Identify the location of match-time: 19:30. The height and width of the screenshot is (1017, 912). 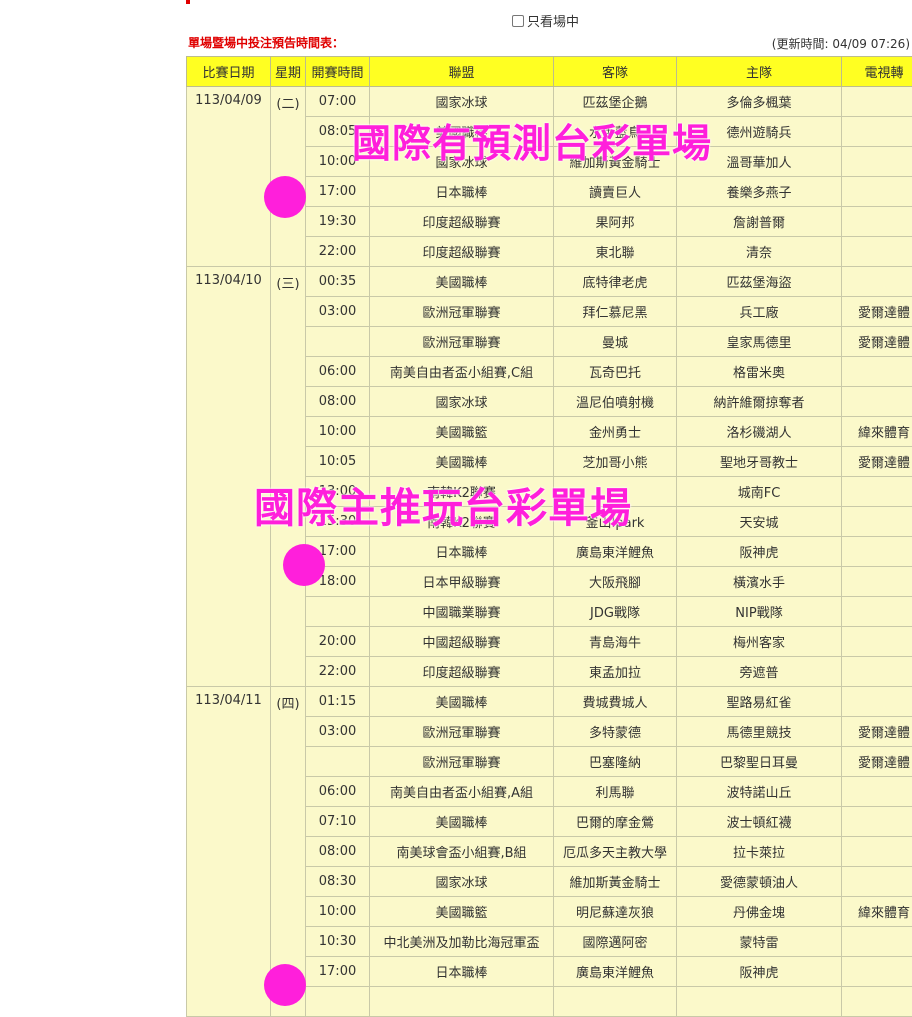
(338, 222).